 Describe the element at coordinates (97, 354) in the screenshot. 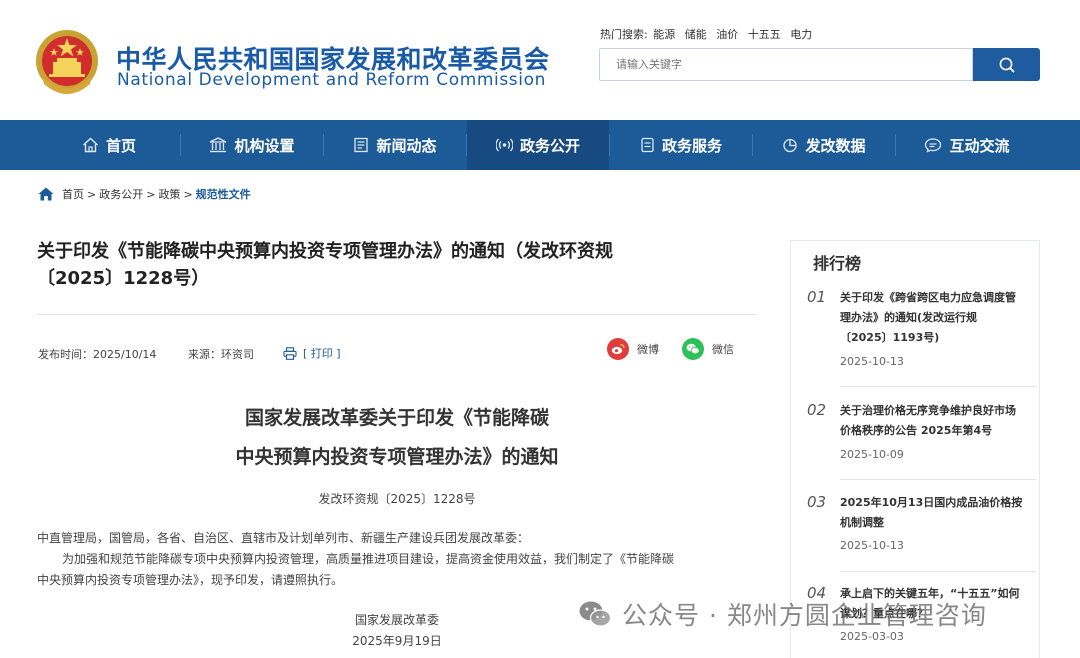

I see `publish-time: 发布时间：2025/10/14` at that location.